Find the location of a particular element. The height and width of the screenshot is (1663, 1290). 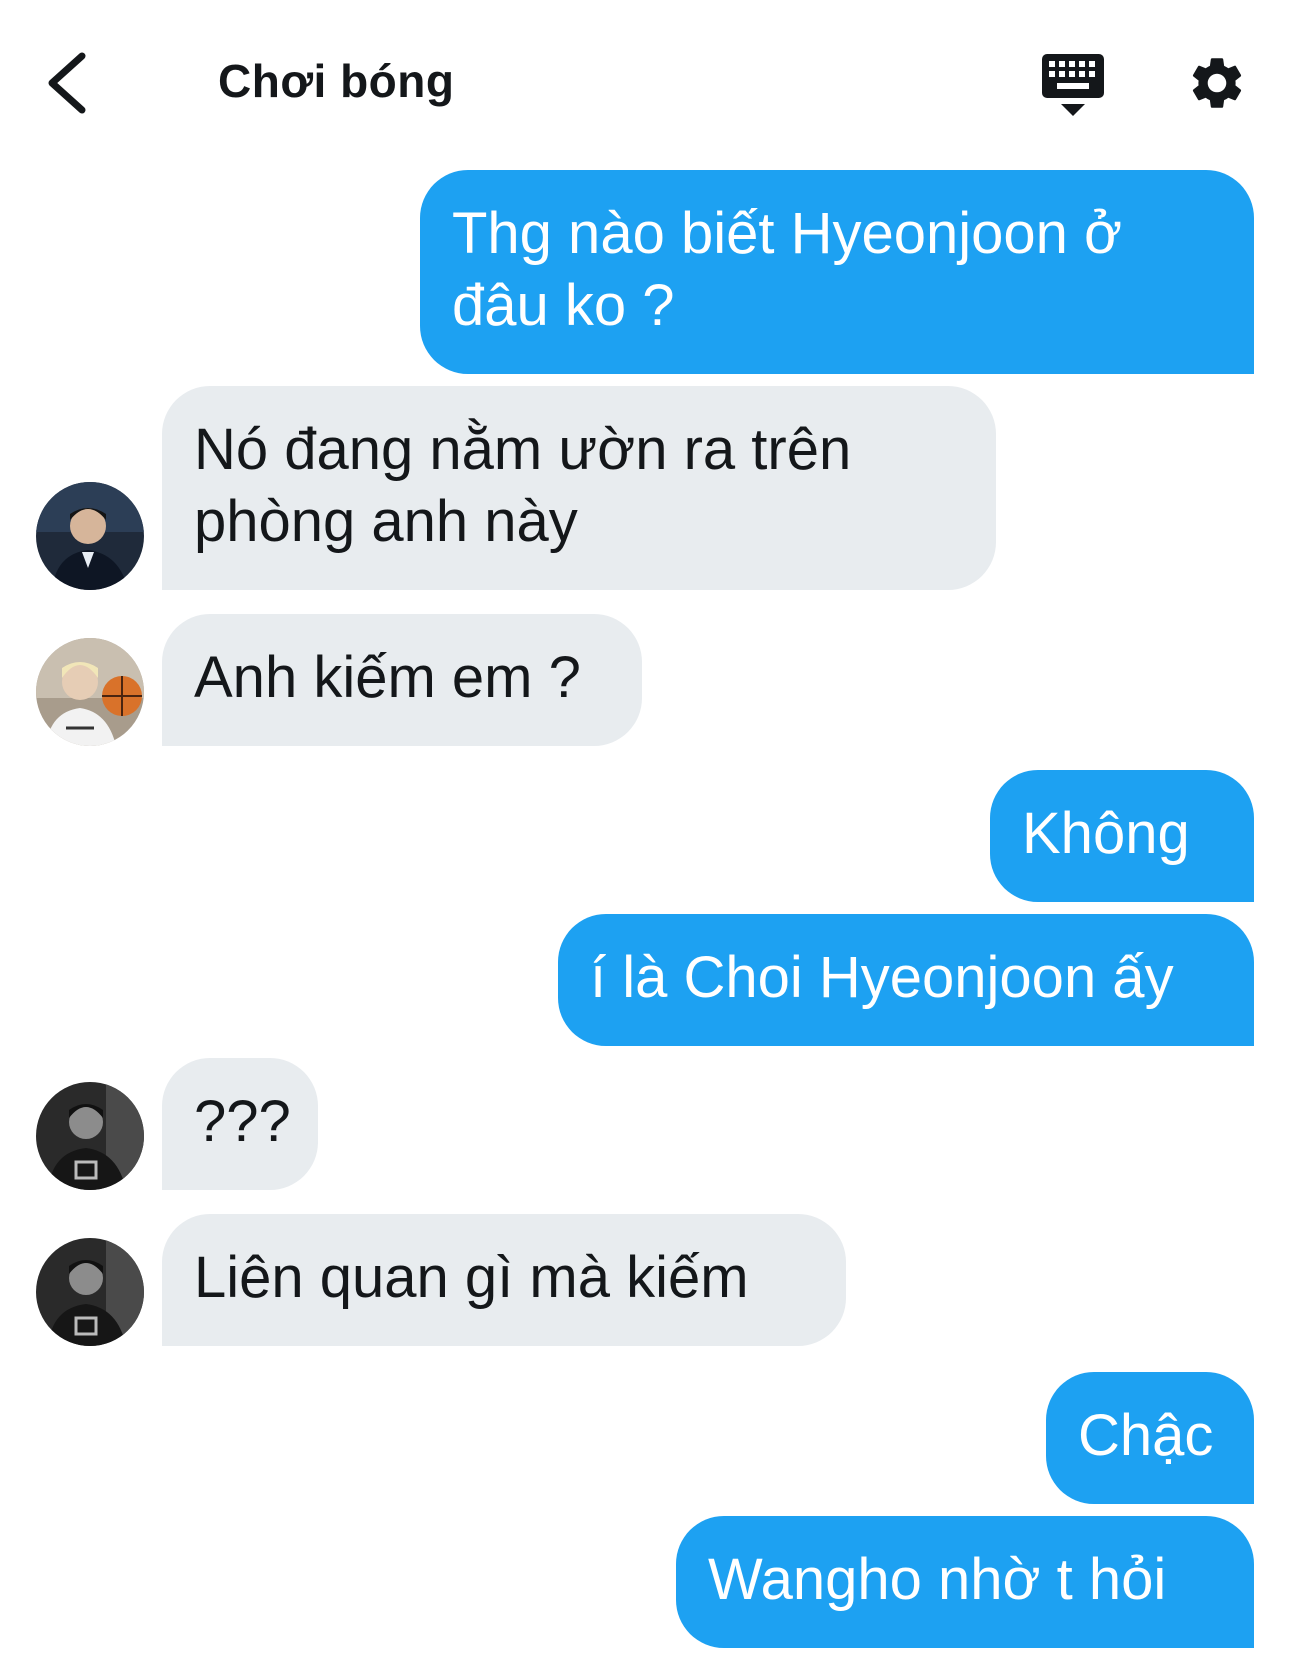

keyboard-hide-icon is located at coordinates (1073, 85).